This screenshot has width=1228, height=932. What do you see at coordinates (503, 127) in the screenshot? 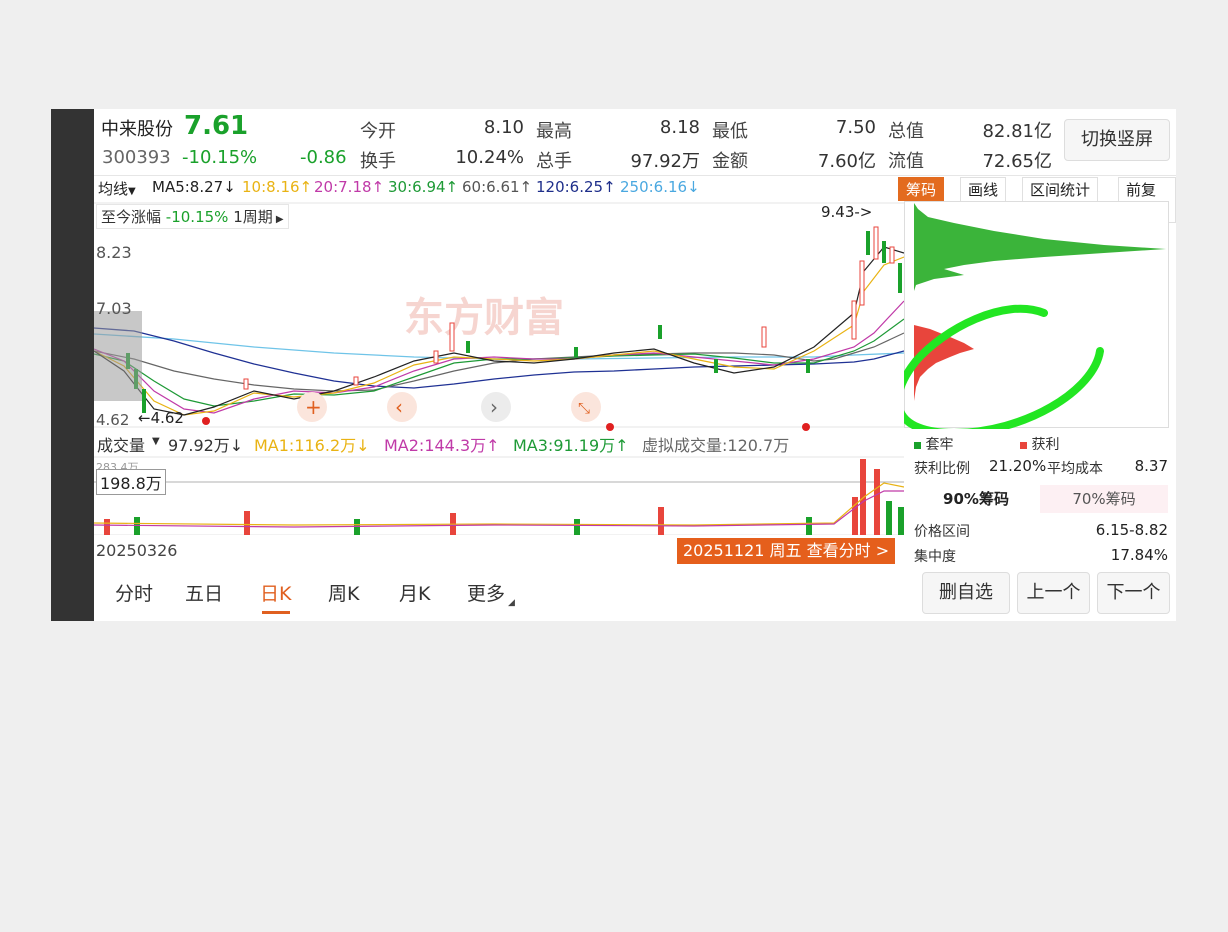
I see `open-value: 8.10` at bounding box center [503, 127].